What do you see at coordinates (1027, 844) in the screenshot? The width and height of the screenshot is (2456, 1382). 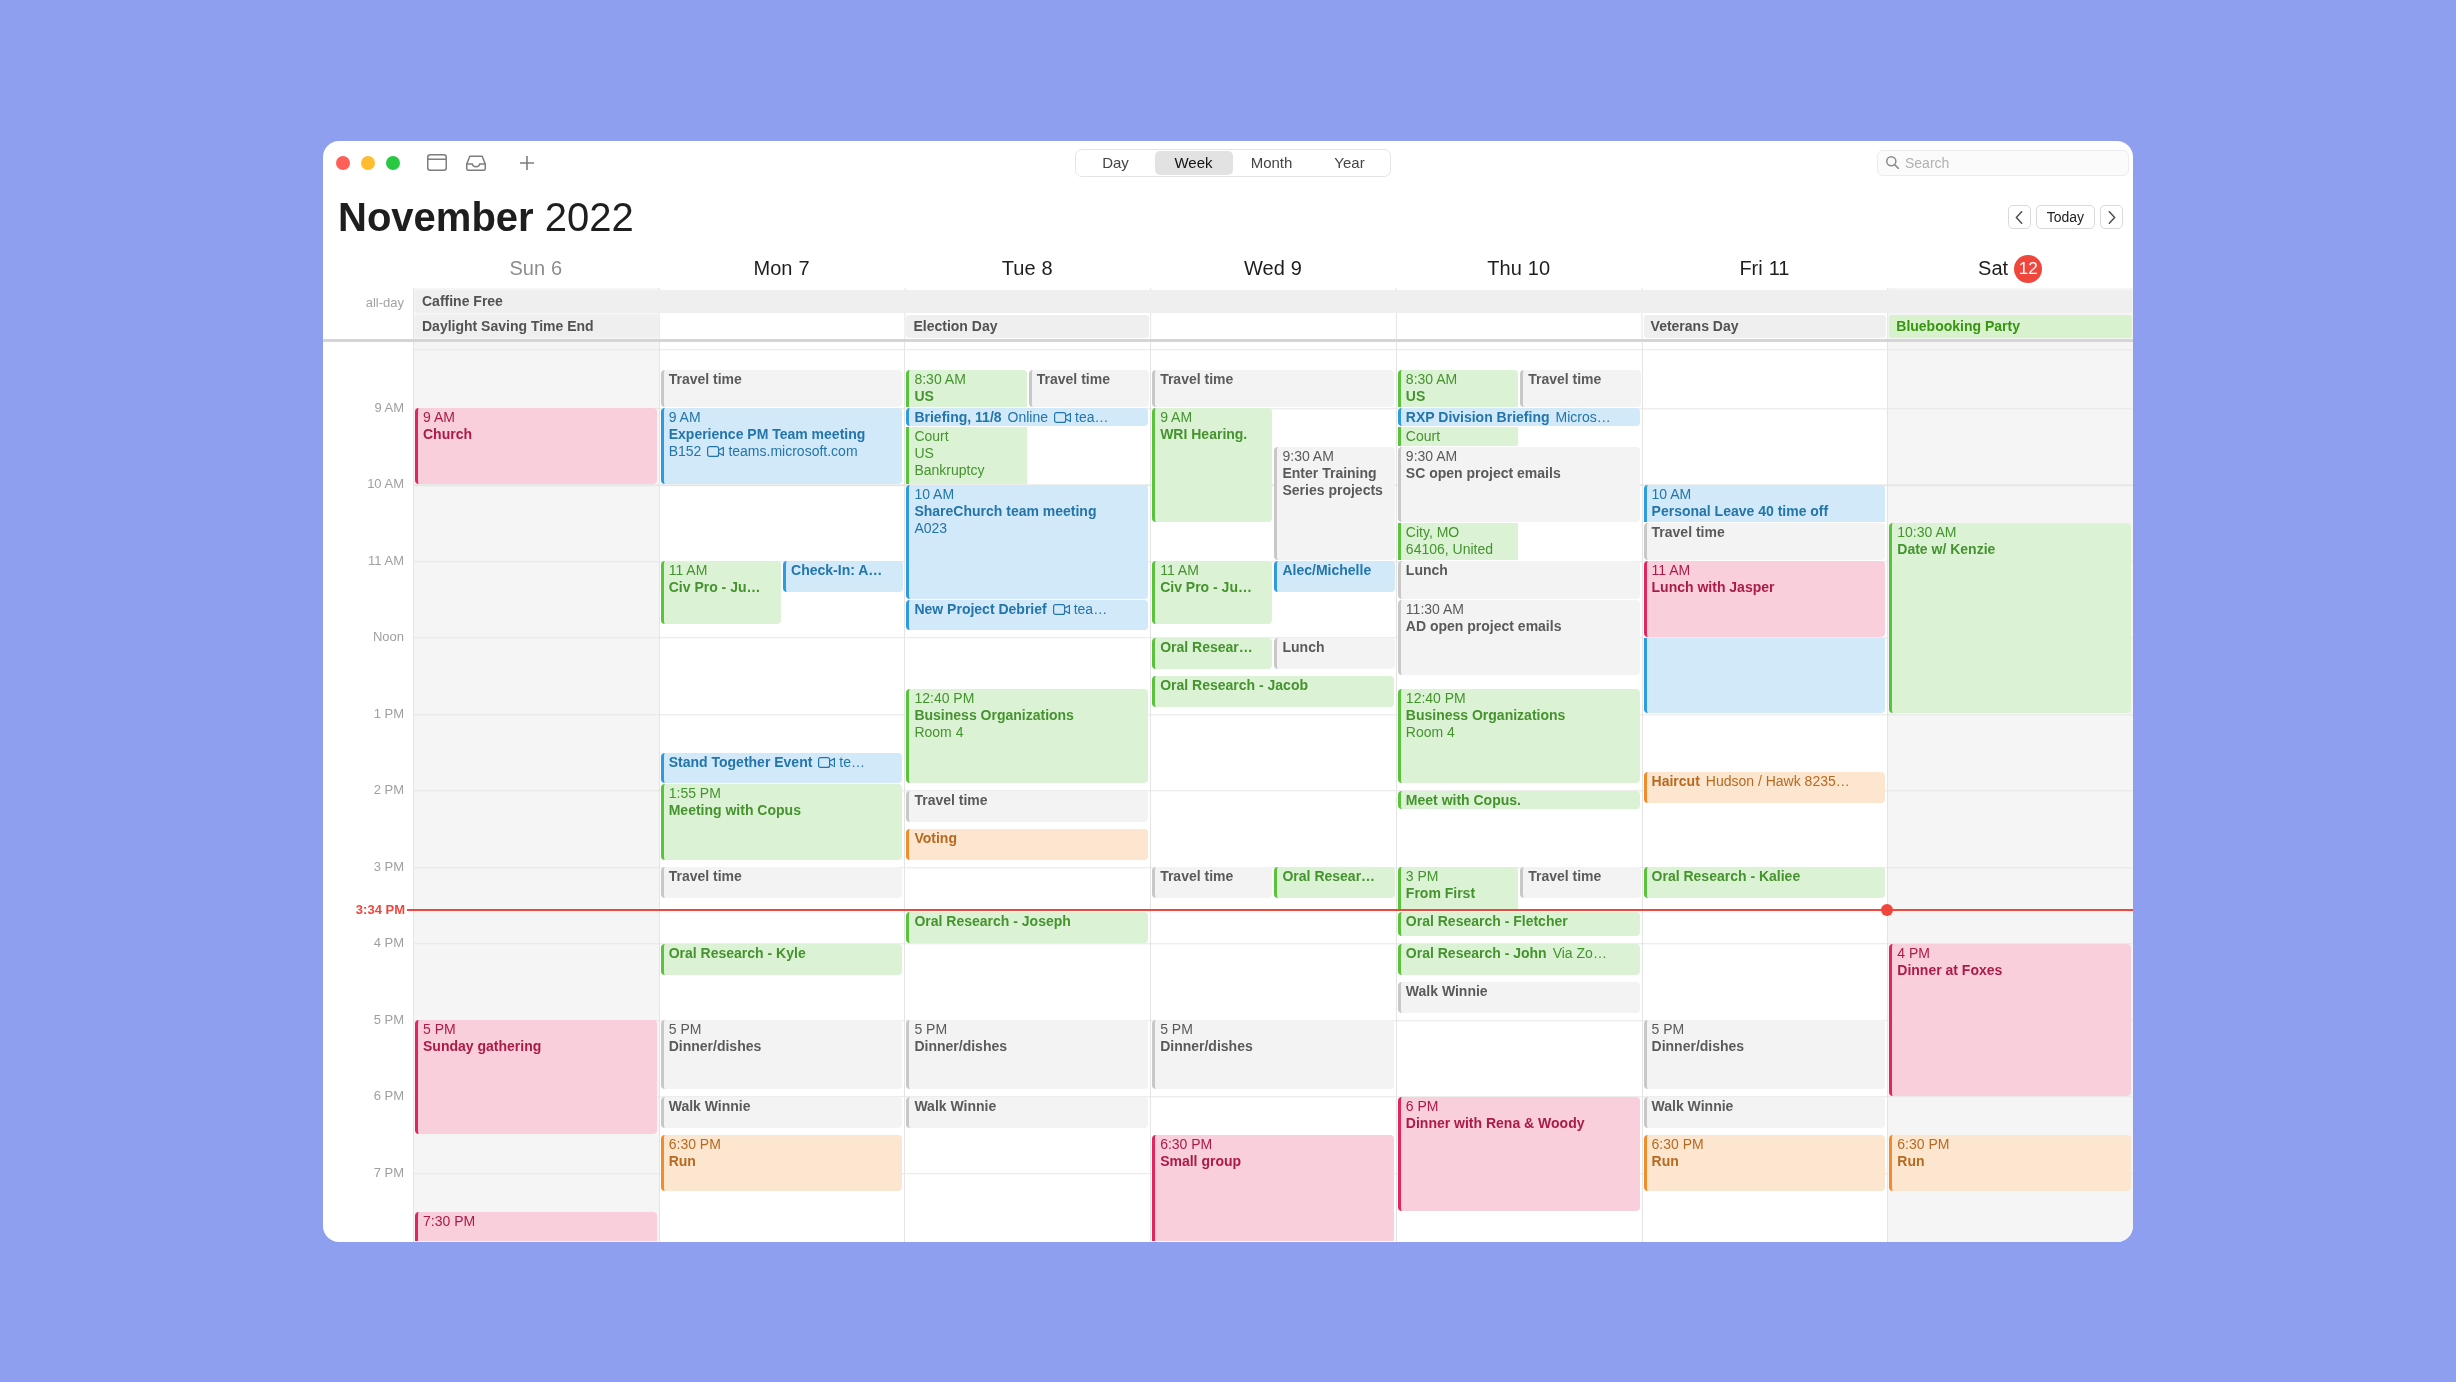 I see `calendar-event: Voting` at bounding box center [1027, 844].